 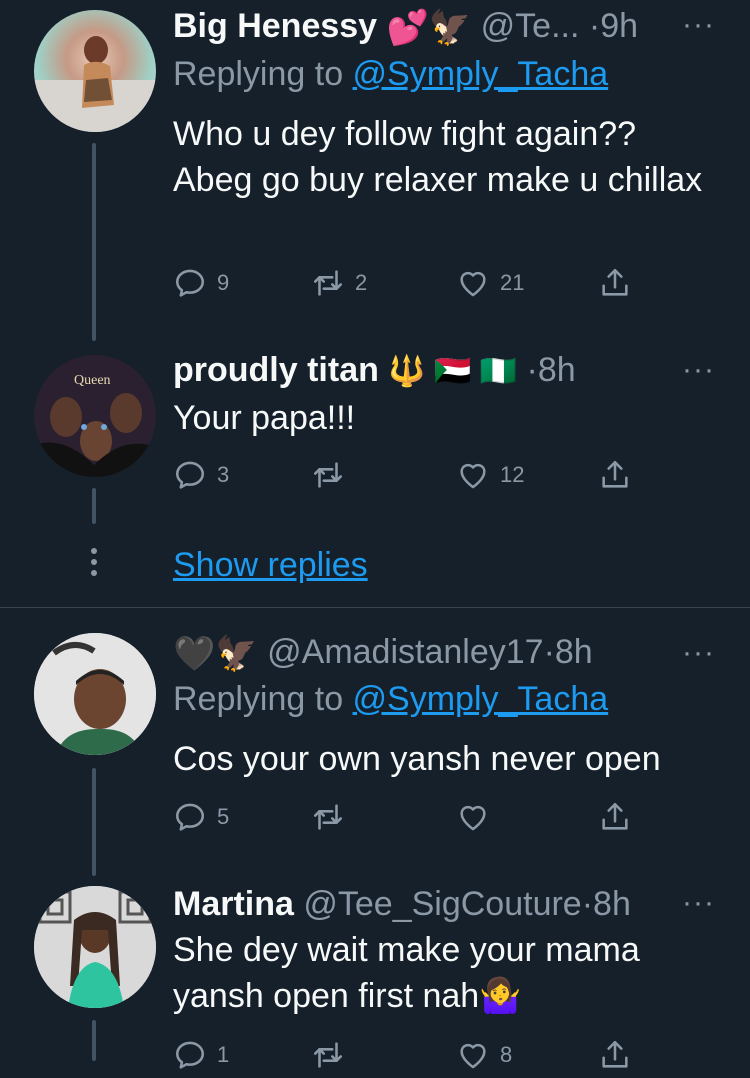 I want to click on avatar: Queen, so click(x=95, y=416).